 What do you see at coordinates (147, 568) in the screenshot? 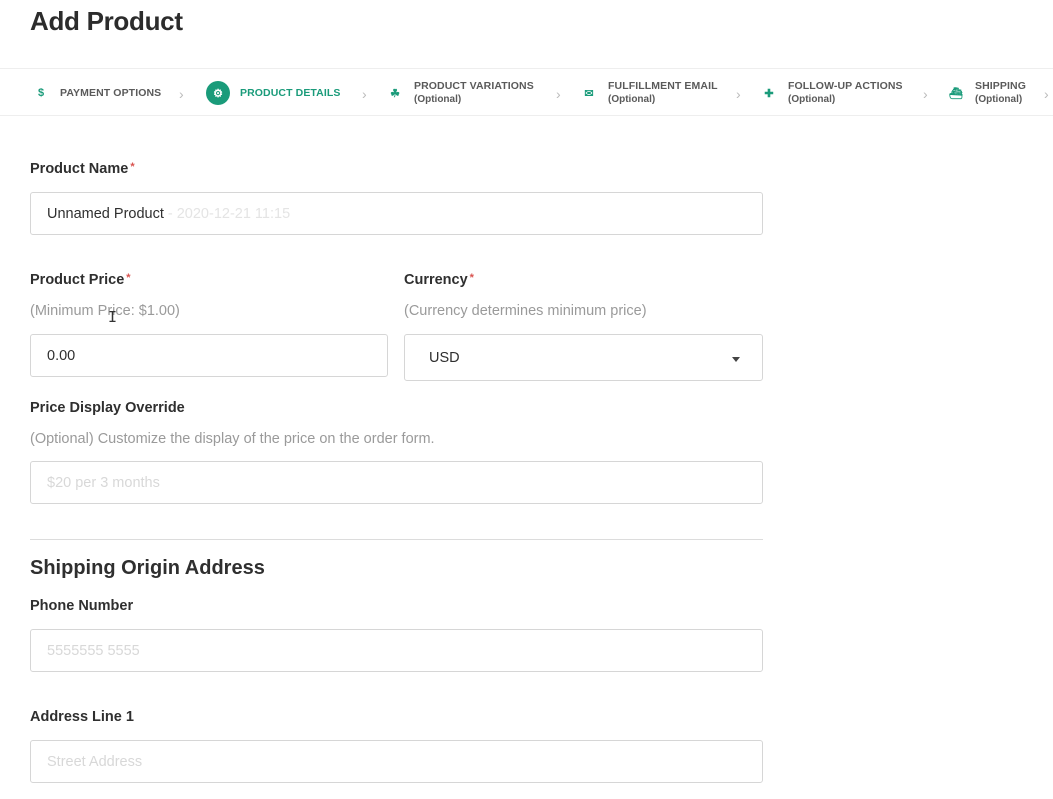
I see `shipping-origin-title: Shipping Origin Address` at bounding box center [147, 568].